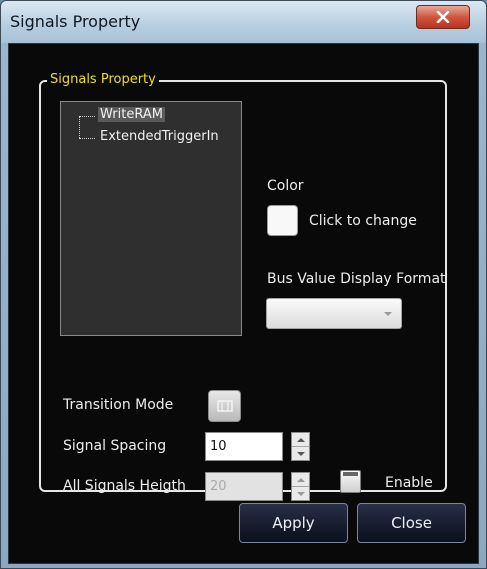 This screenshot has height=569, width=487. What do you see at coordinates (285, 186) in the screenshot?
I see `color-label: Color` at bounding box center [285, 186].